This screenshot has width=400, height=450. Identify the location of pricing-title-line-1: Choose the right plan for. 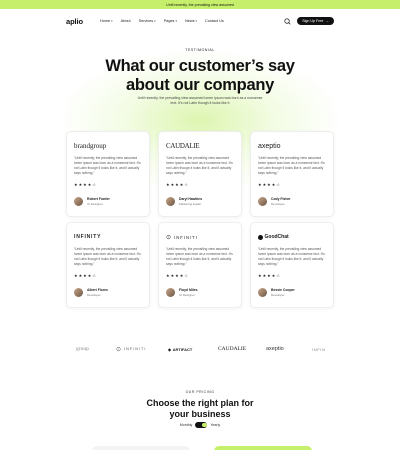
(200, 403).